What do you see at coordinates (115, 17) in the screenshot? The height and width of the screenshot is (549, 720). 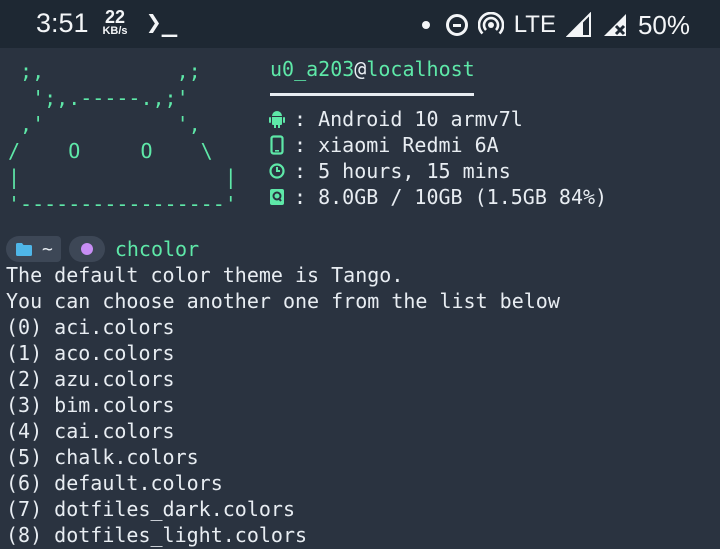 I see `network-speed-value: 22` at bounding box center [115, 17].